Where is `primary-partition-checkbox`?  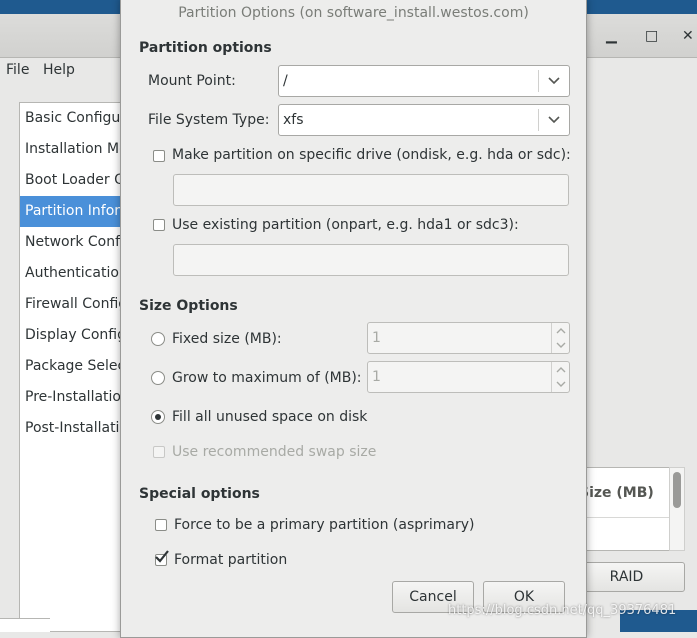
primary-partition-checkbox is located at coordinates (161, 525).